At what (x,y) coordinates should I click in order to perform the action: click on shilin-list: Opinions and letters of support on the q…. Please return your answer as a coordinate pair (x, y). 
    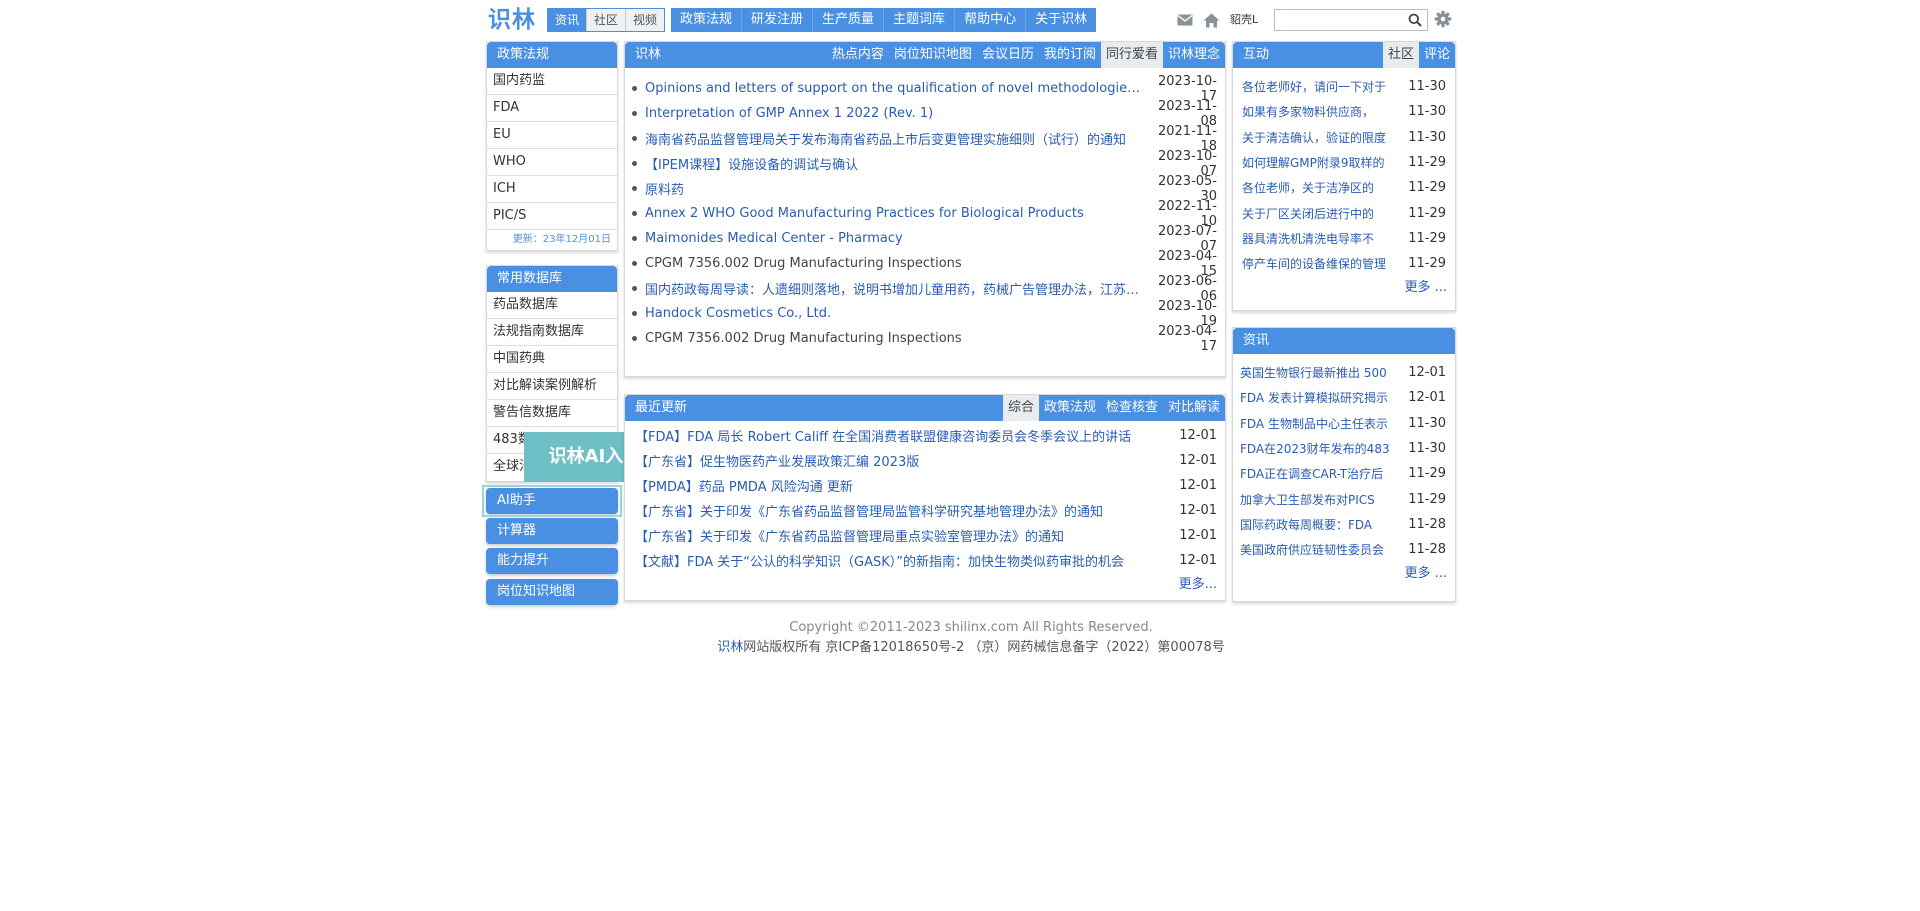
    Looking at the image, I should click on (925, 211).